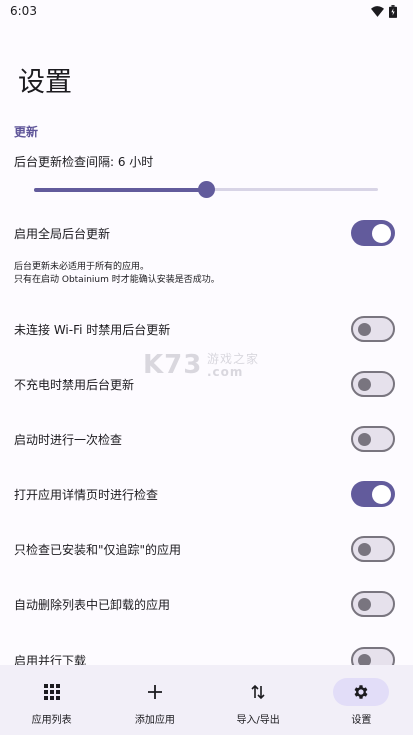  What do you see at coordinates (86, 494) in the screenshot?
I see `setting-label: 打开应用详情页时进行检查` at bounding box center [86, 494].